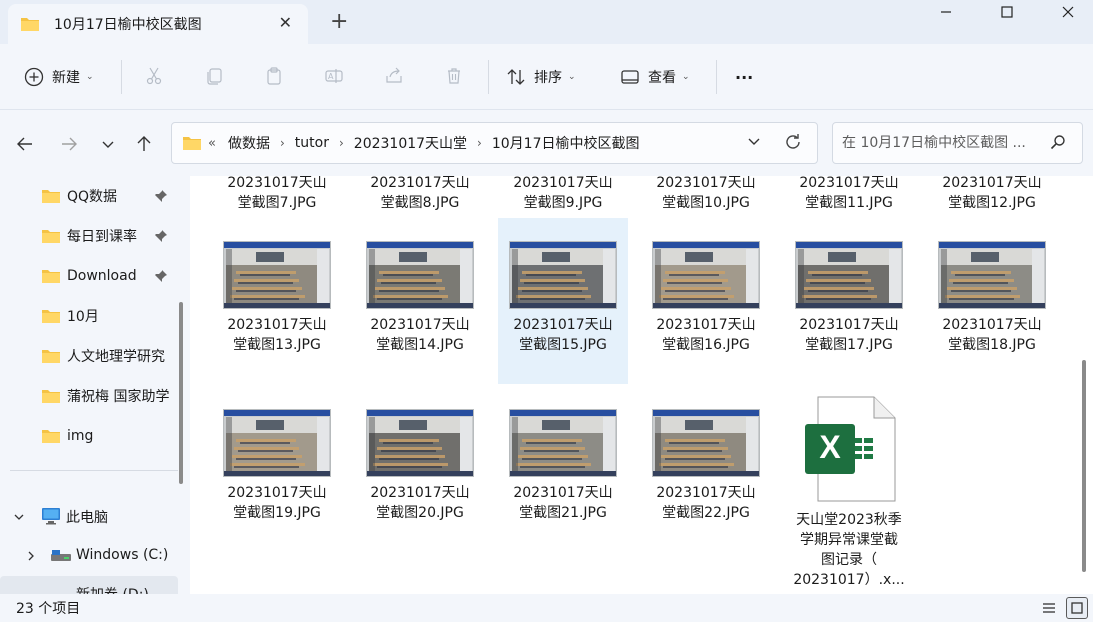 The height and width of the screenshot is (622, 1093). What do you see at coordinates (1049, 608) in the screenshot?
I see `details-view-button` at bounding box center [1049, 608].